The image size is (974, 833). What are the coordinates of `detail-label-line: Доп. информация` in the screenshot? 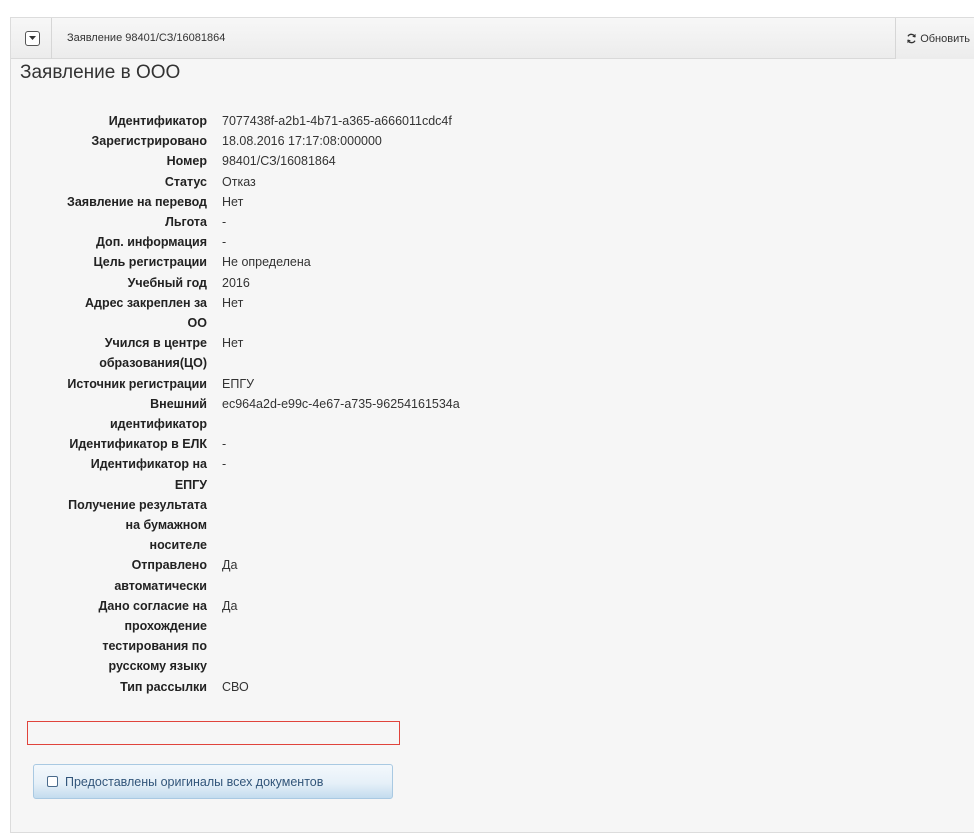 It's located at (151, 242).